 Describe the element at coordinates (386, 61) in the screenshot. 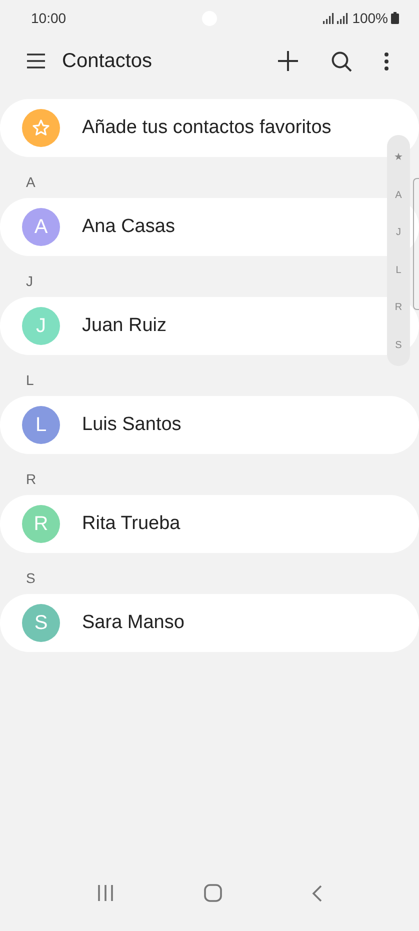

I see `more-icon` at that location.